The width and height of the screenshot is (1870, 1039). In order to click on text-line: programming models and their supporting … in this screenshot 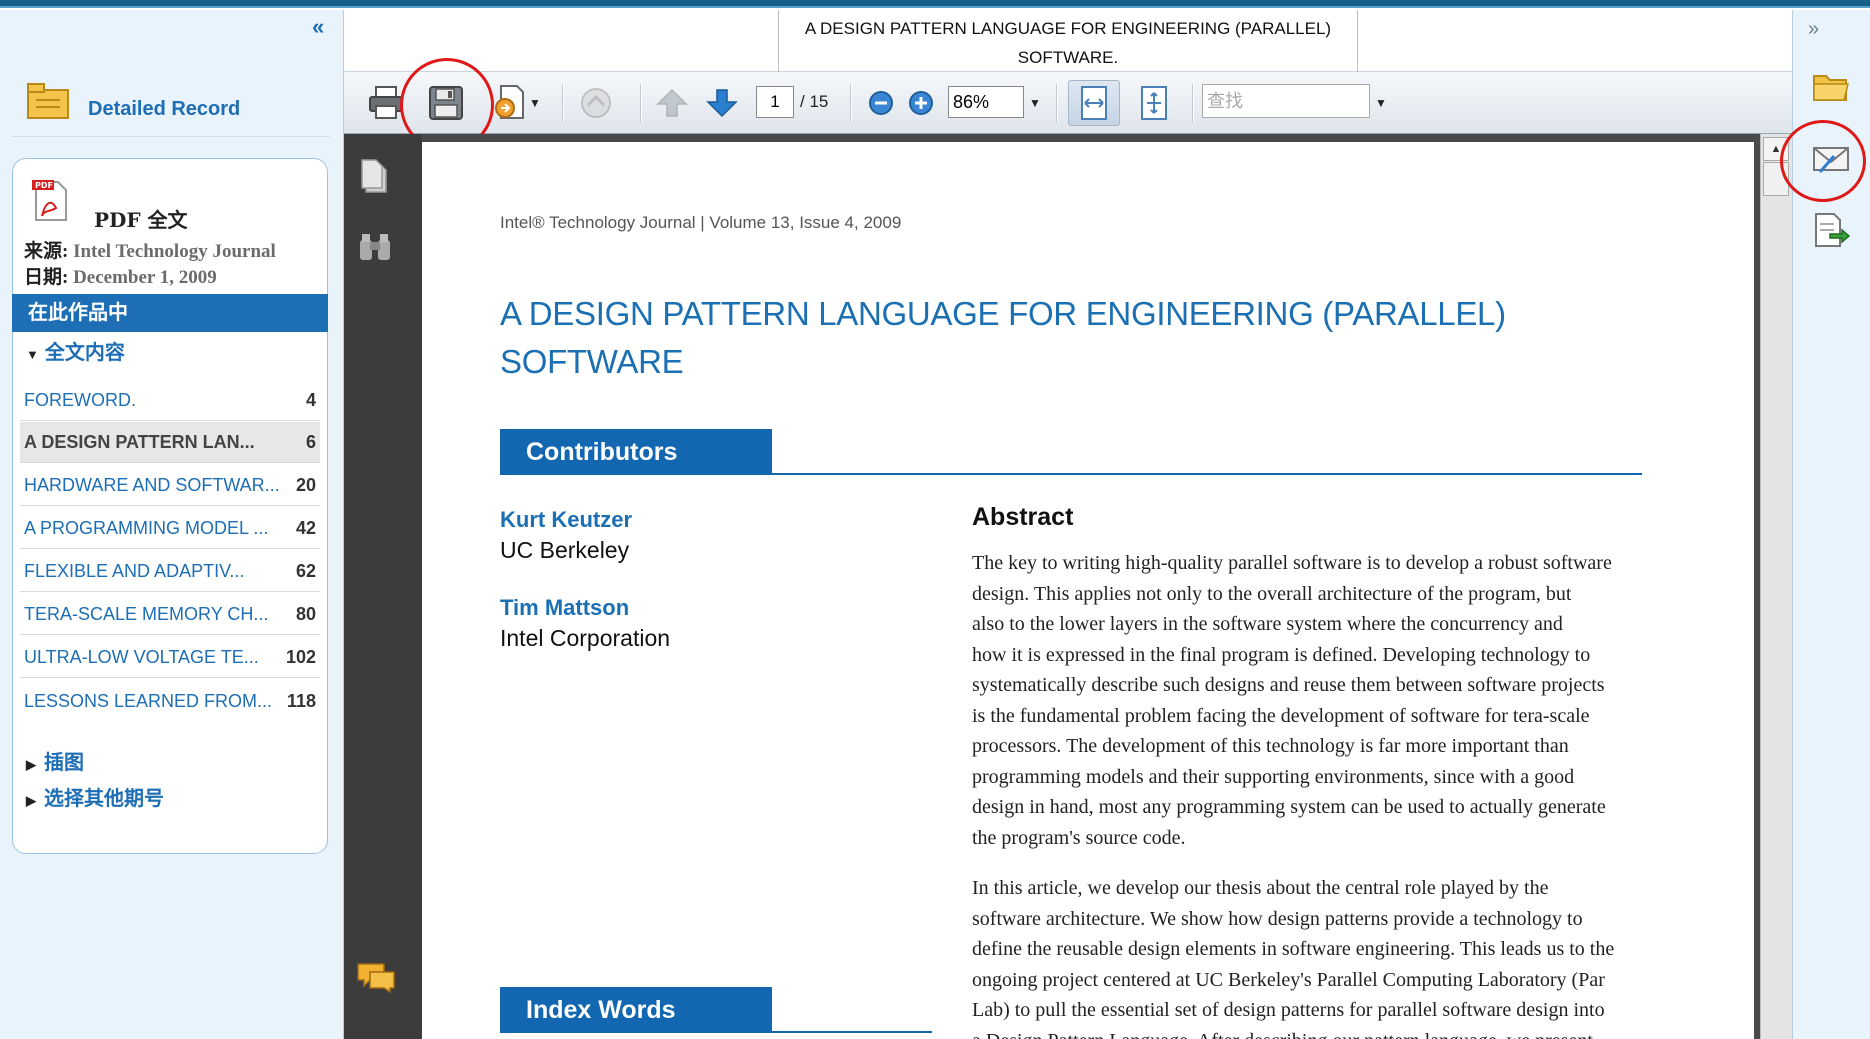, I will do `click(1273, 776)`.